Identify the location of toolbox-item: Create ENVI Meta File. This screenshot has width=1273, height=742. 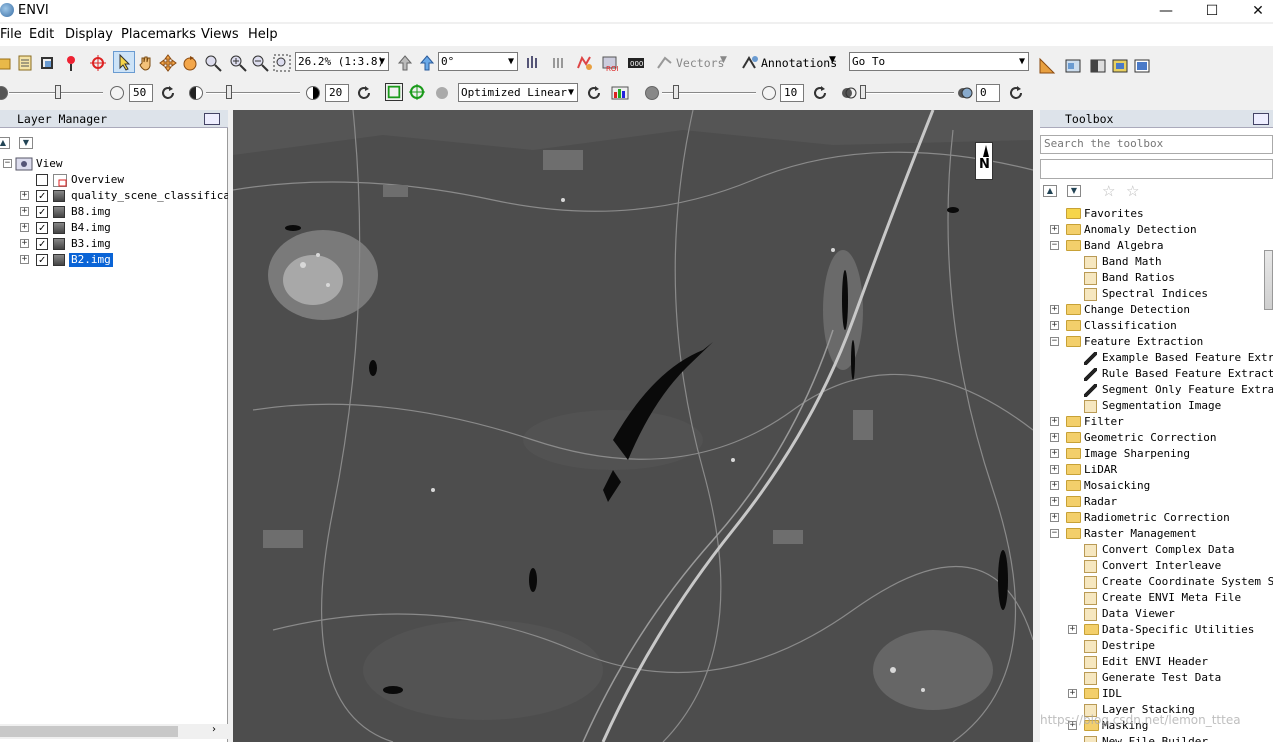
(1156, 598).